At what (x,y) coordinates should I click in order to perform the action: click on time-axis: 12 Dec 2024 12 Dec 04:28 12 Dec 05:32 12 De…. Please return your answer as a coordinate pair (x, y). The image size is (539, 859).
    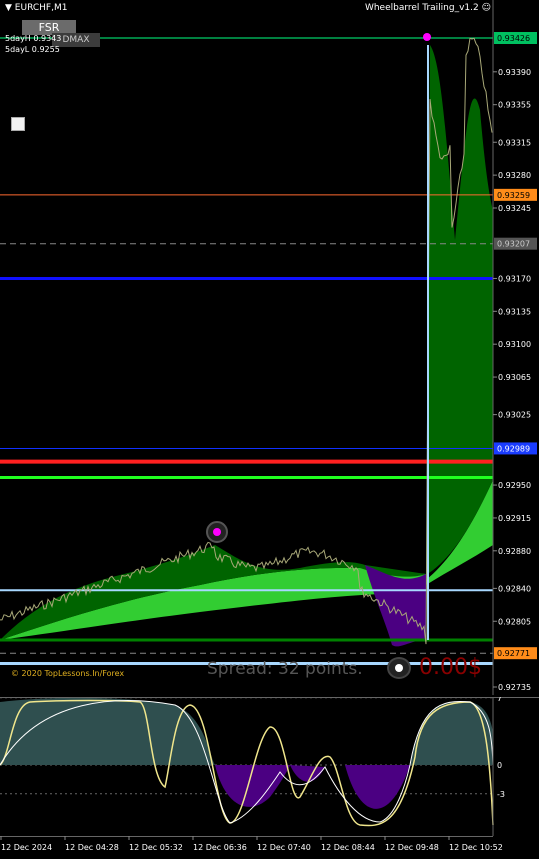
    Looking at the image, I should click on (269, 847).